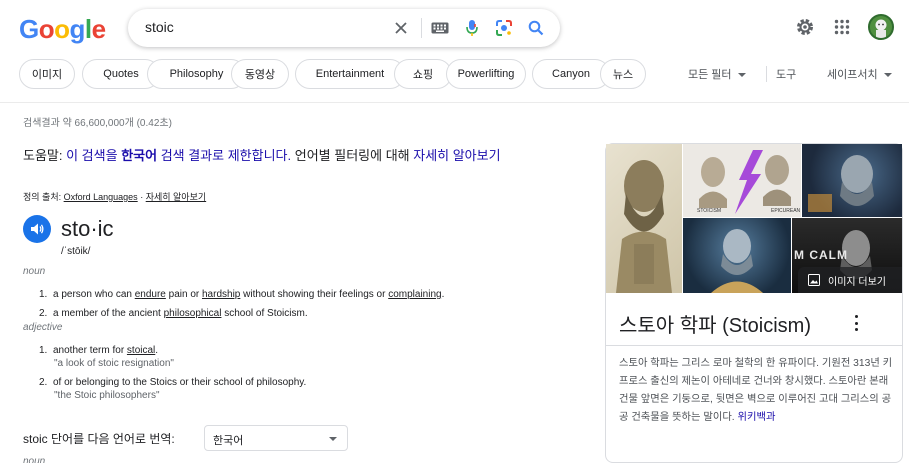 The width and height of the screenshot is (909, 463). I want to click on logo-letter: l, so click(88, 29).